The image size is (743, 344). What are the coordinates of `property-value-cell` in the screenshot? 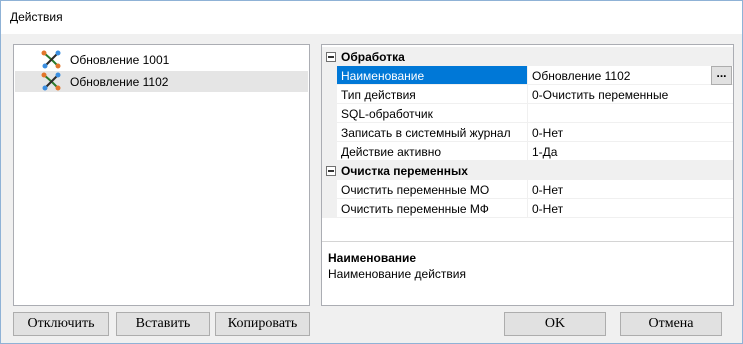 It's located at (630, 113).